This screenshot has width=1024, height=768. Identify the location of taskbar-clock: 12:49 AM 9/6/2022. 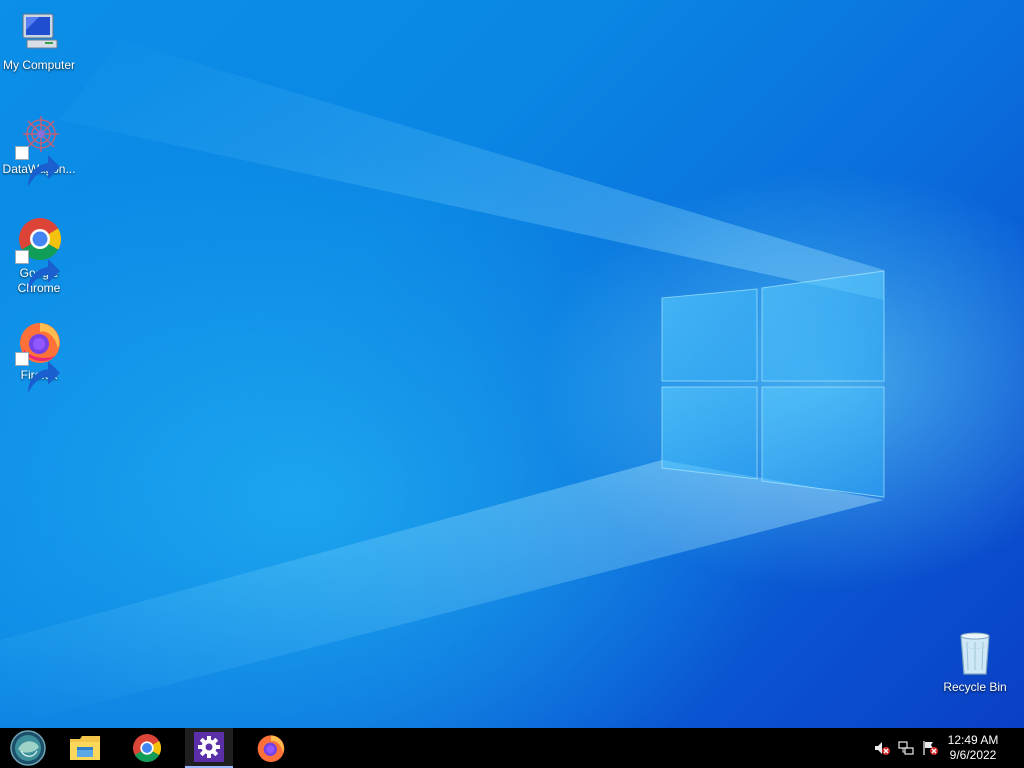
(973, 748).